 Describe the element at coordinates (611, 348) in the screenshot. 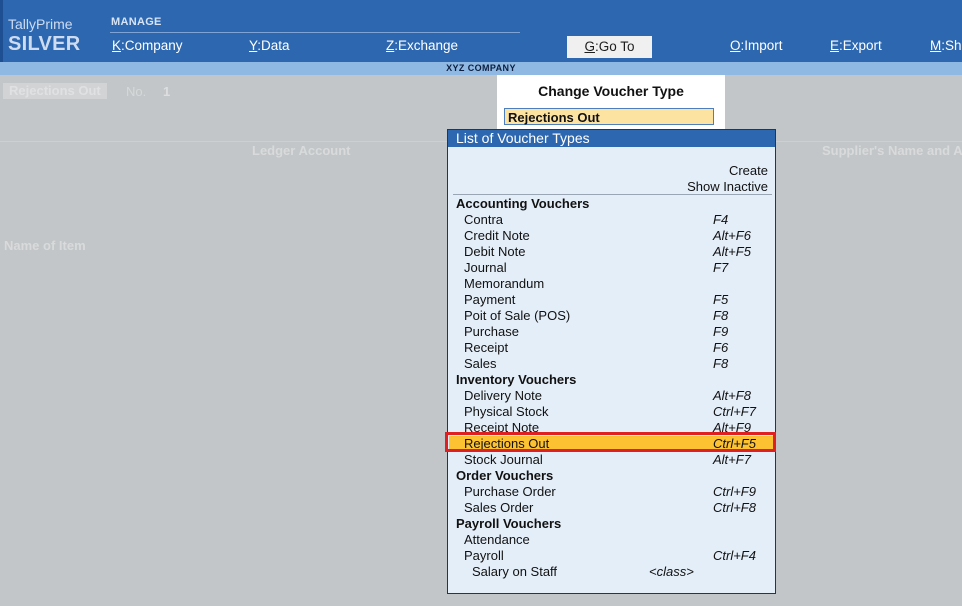

I see `voucher-item-receipt: Receipt F6` at that location.